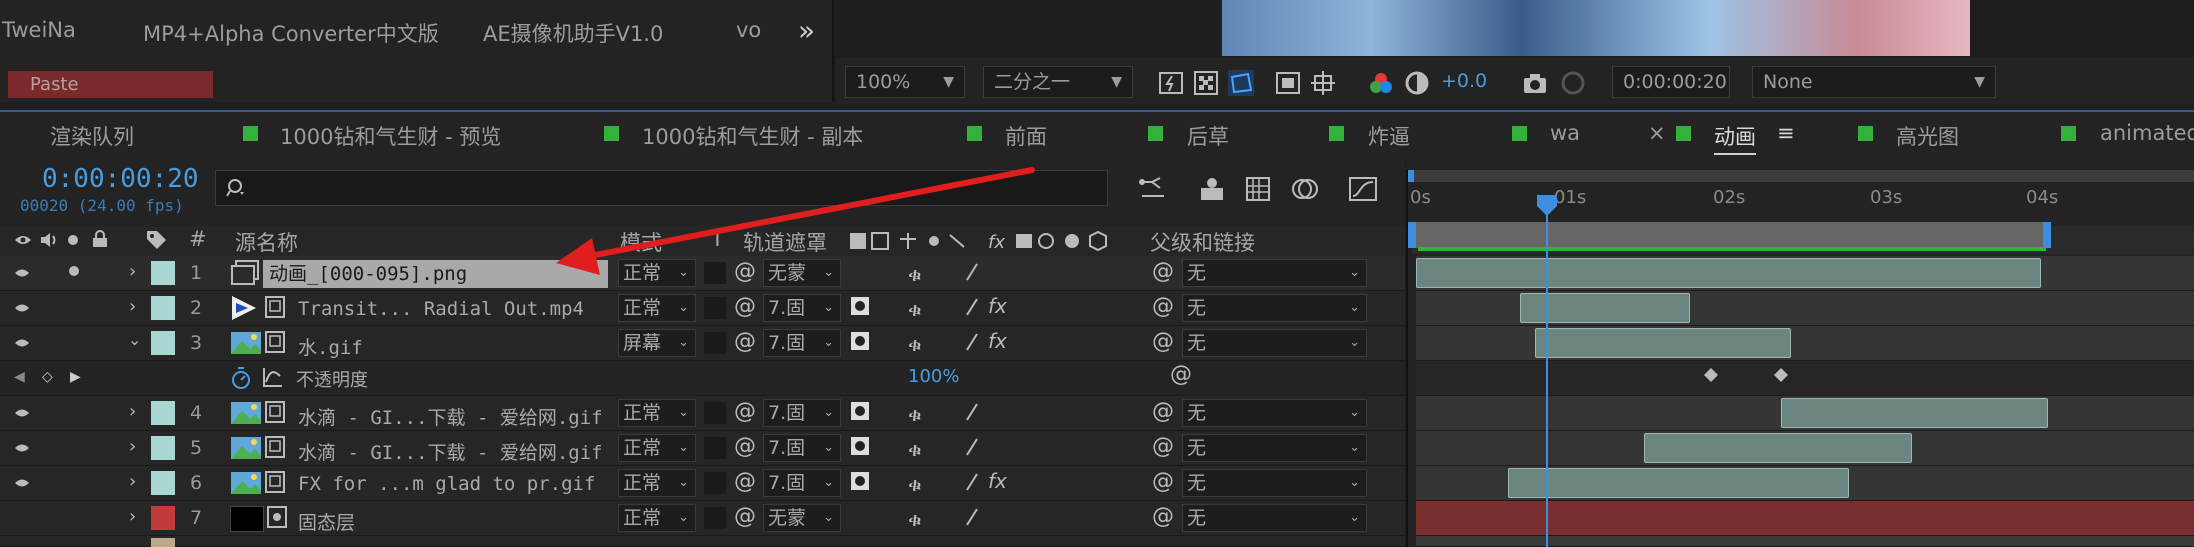 The width and height of the screenshot is (2194, 547). Describe the element at coordinates (1927, 136) in the screenshot. I see `tab-highlight: 高光图` at that location.